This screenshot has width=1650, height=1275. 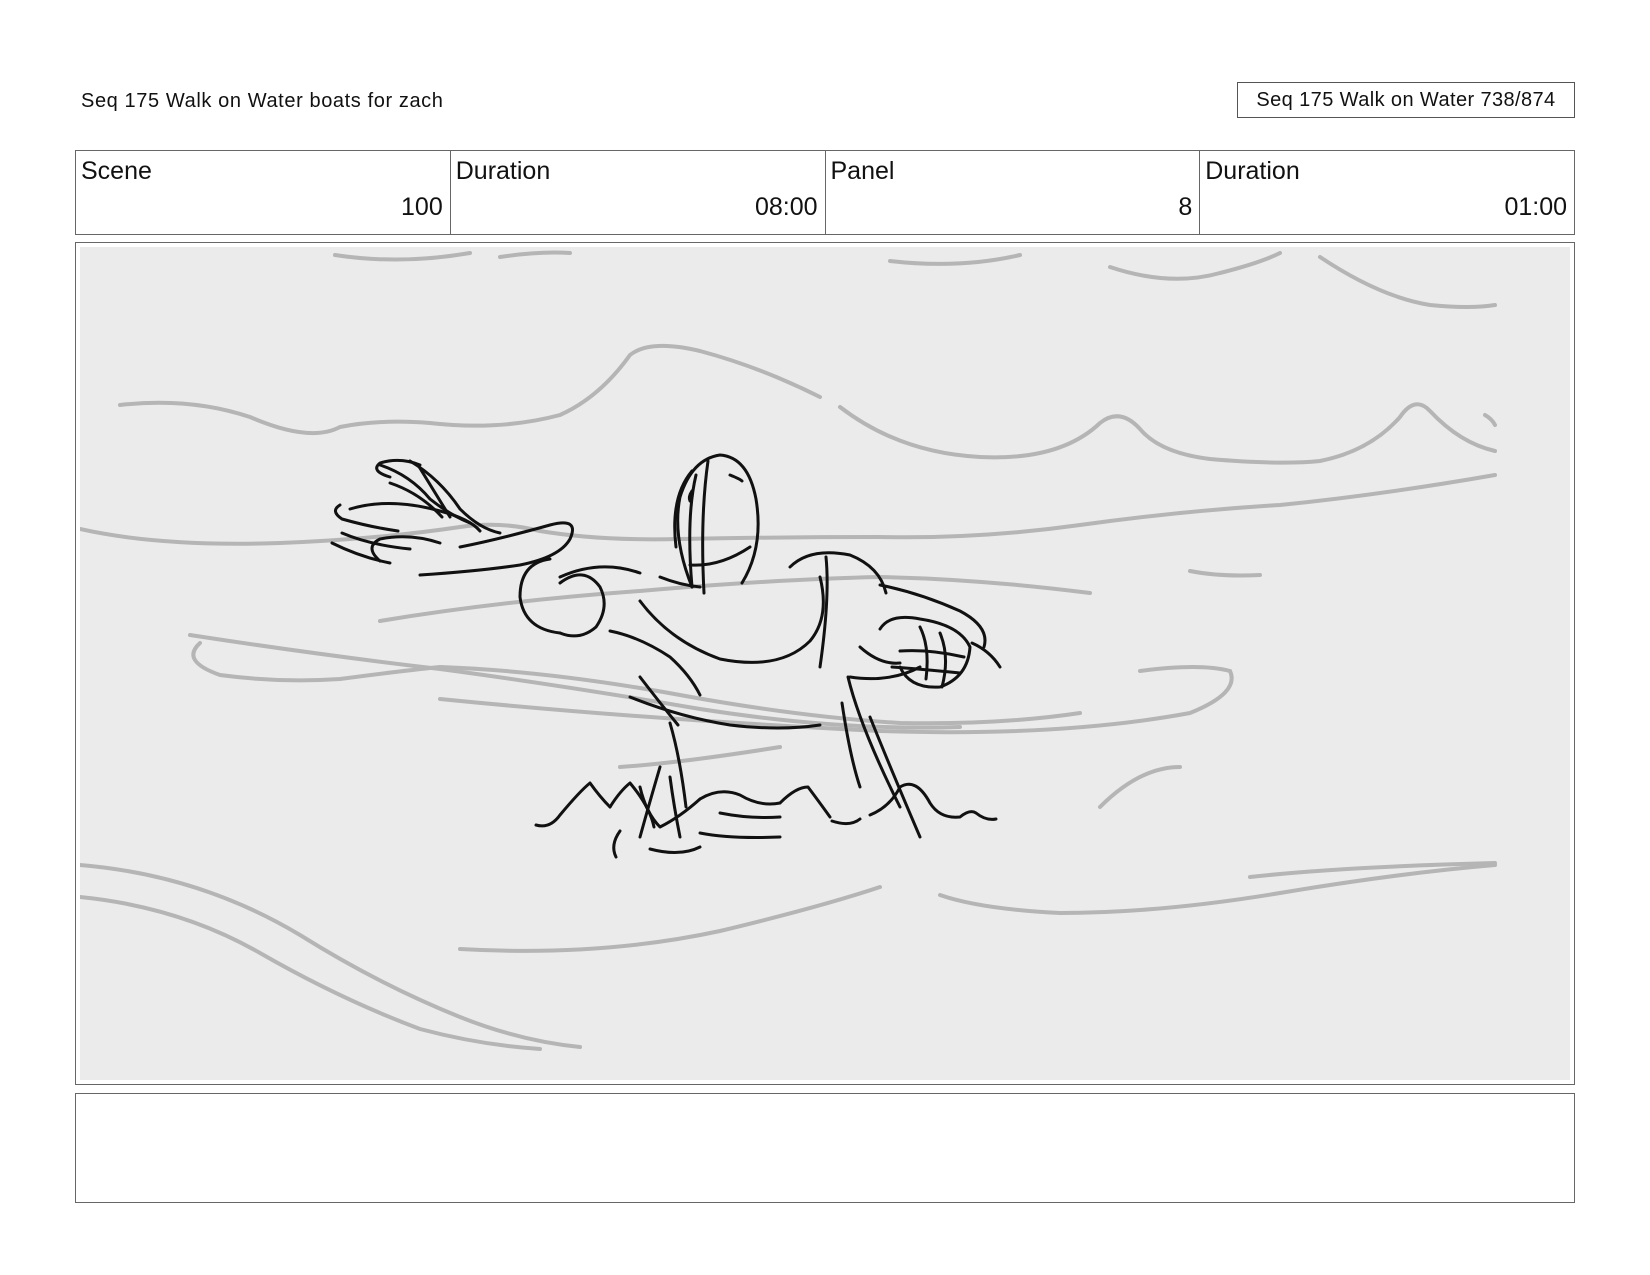 What do you see at coordinates (262, 101) in the screenshot?
I see `sequence-title: Seq 175 Walk on Water boats for zach` at bounding box center [262, 101].